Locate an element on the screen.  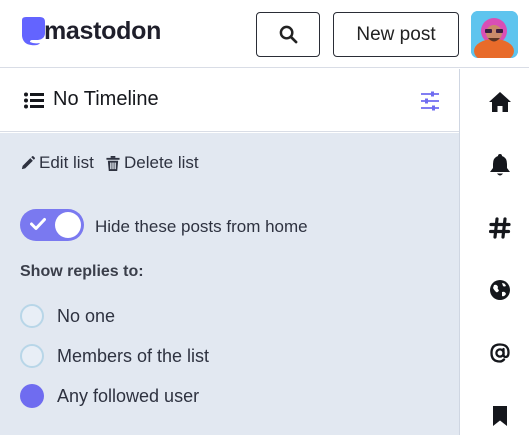
radio-label: Members of the list is located at coordinates (133, 355).